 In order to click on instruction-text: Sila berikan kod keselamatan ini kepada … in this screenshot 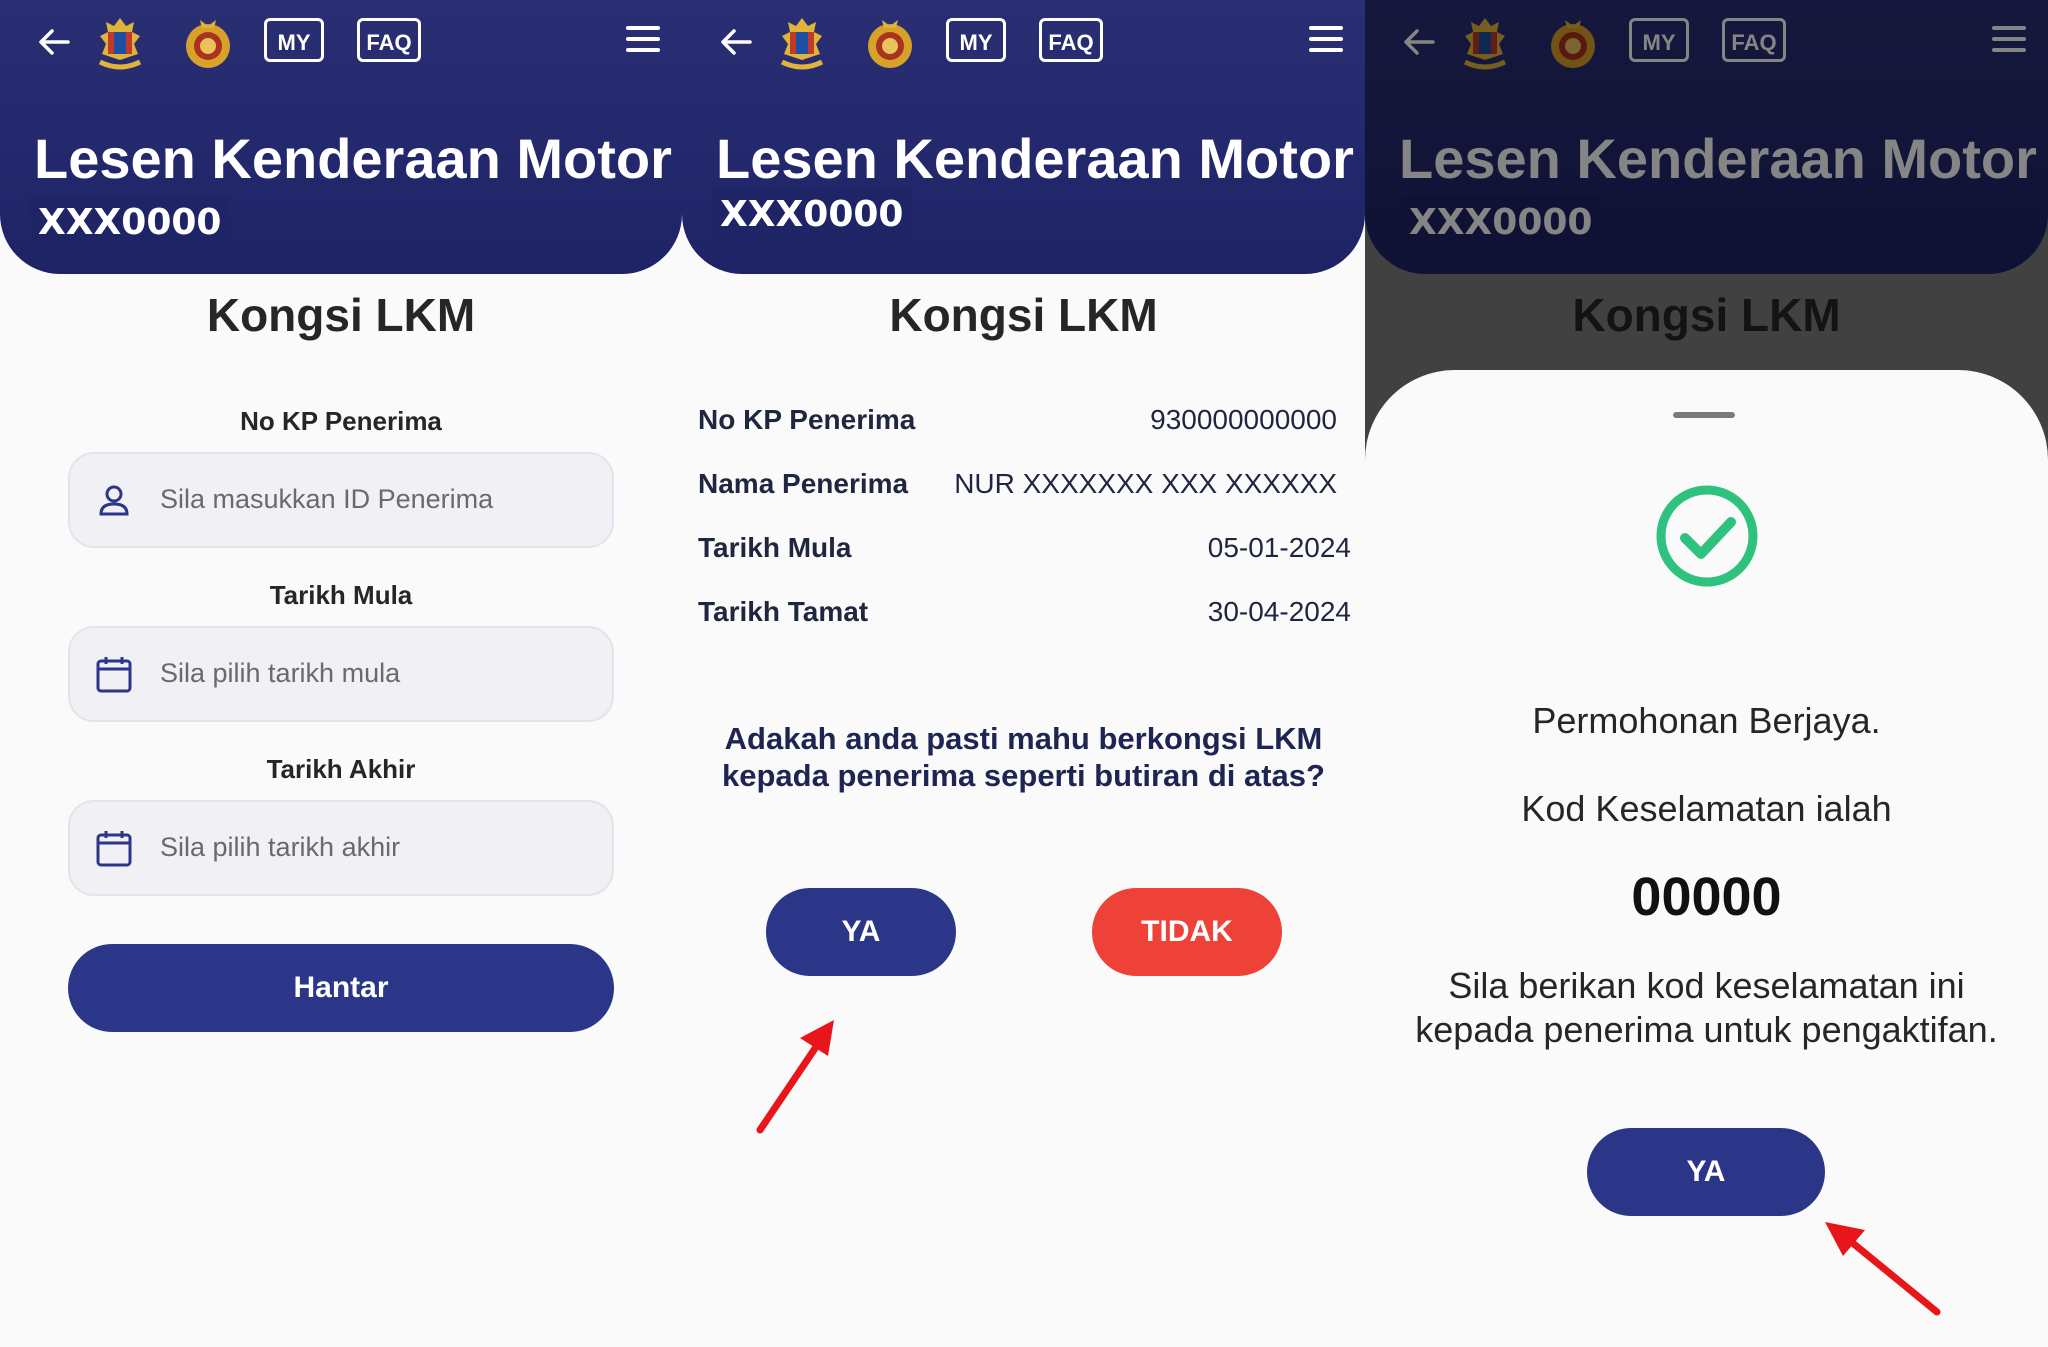, I will do `click(1706, 1008)`.